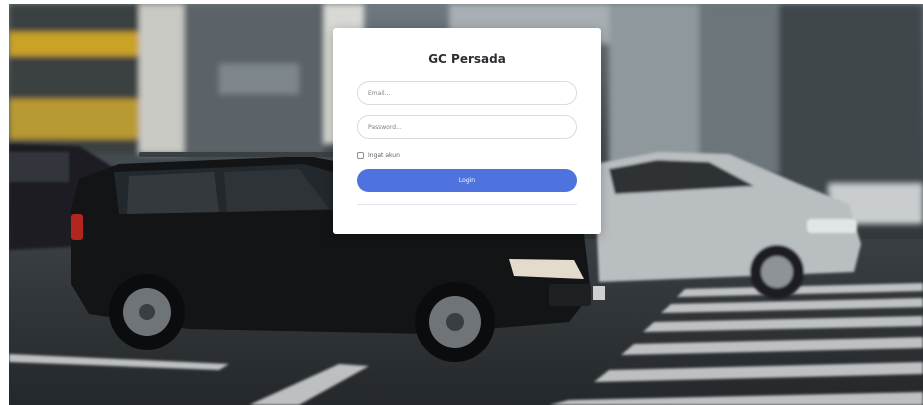 Image resolution: width=923 pixels, height=405 pixels. Describe the element at coordinates (467, 93) in the screenshot. I see `email-input` at that location.